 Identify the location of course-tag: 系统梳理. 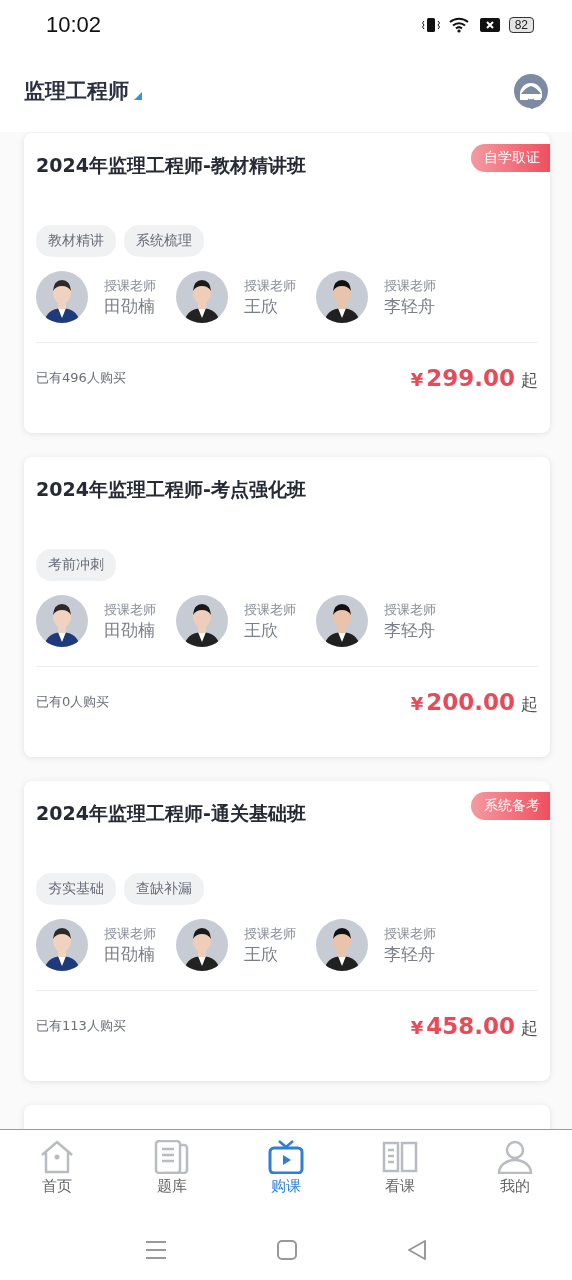
(164, 241).